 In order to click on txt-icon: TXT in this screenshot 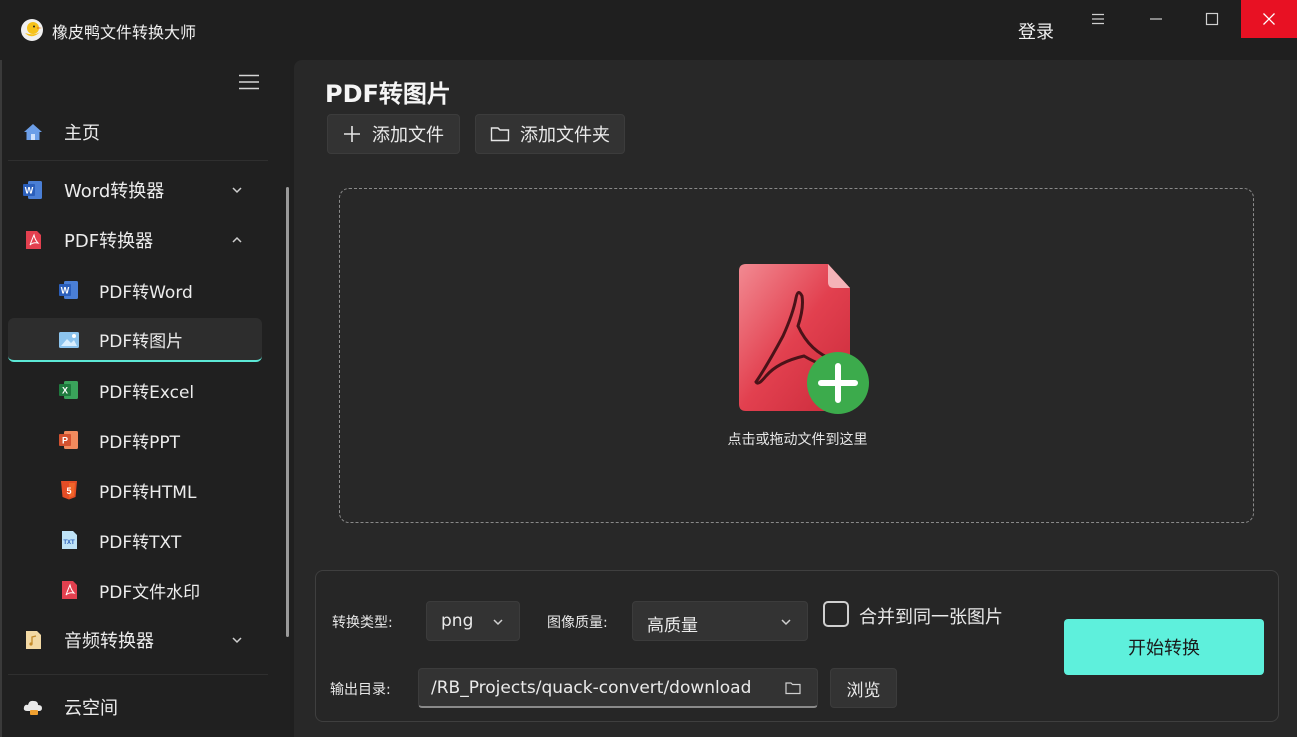, I will do `click(69, 540)`.